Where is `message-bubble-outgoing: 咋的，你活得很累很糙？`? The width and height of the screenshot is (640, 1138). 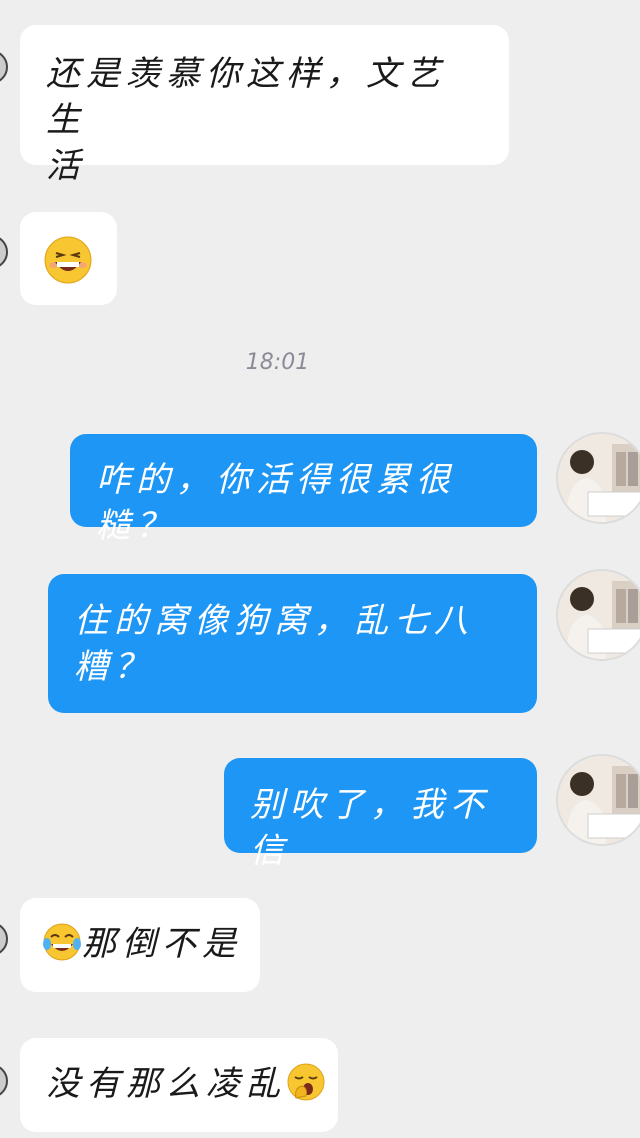
message-bubble-outgoing: 咋的，你活得很累很糙？ is located at coordinates (303, 490).